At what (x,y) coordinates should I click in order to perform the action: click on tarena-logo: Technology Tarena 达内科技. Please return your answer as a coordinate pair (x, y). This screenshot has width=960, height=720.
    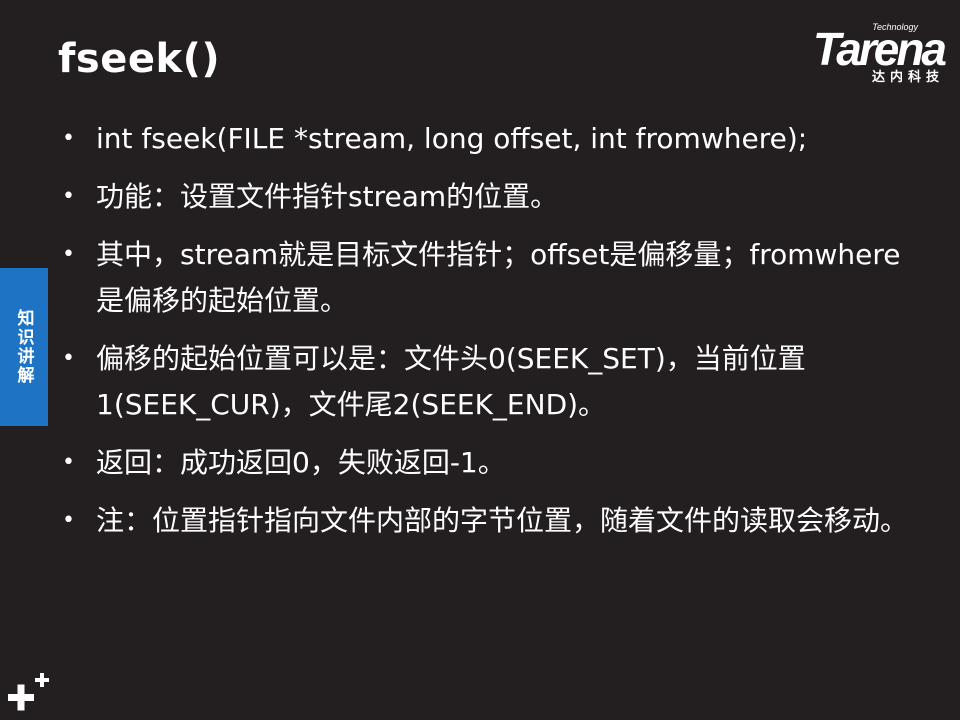
    Looking at the image, I should click on (861, 53).